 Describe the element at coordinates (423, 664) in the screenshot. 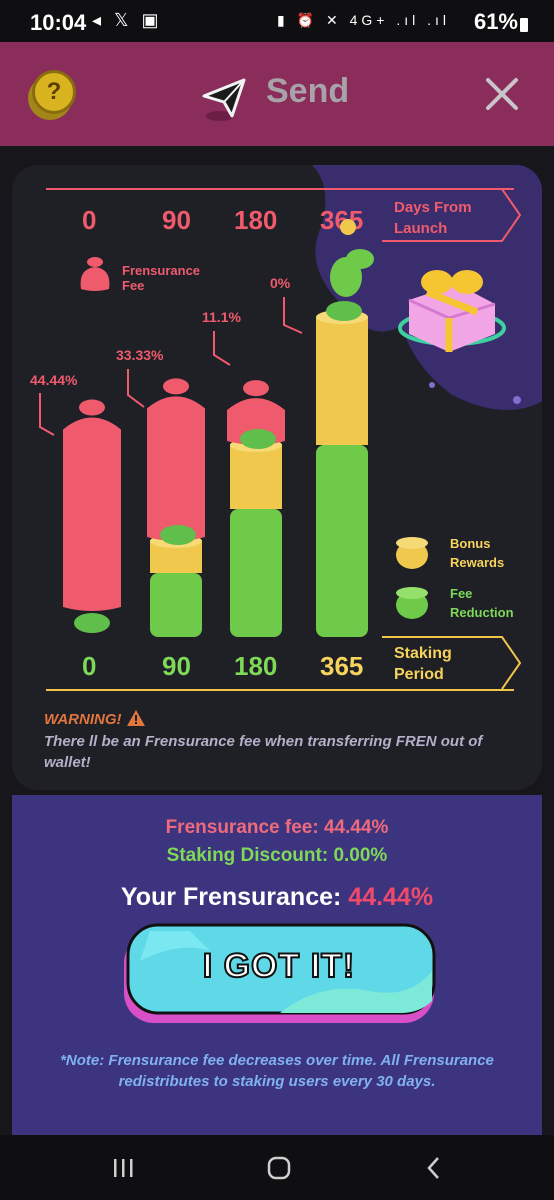

I see `staking-period-label: Staking Period` at that location.